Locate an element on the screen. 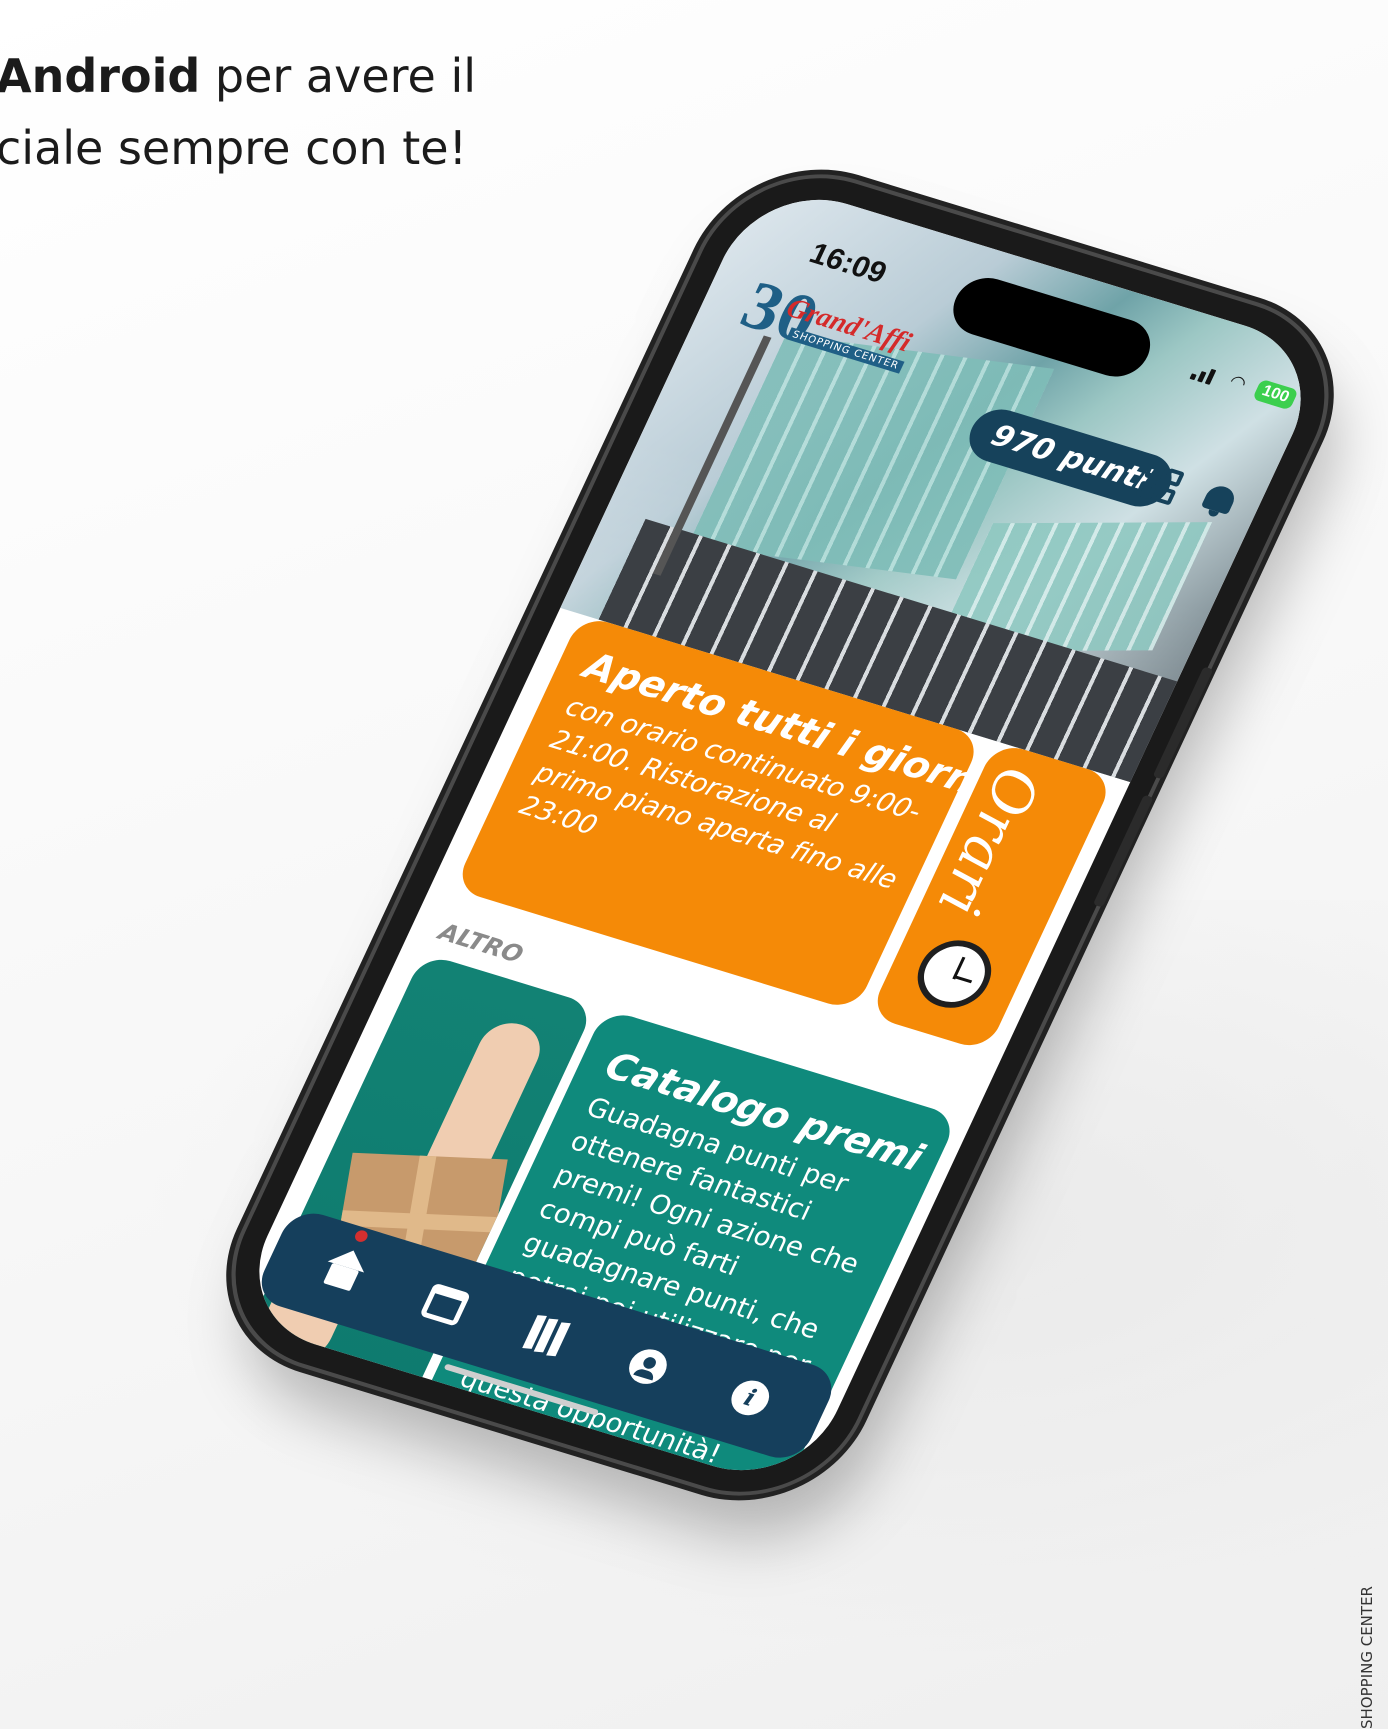  nav-home-icon is located at coordinates (342, 1265).